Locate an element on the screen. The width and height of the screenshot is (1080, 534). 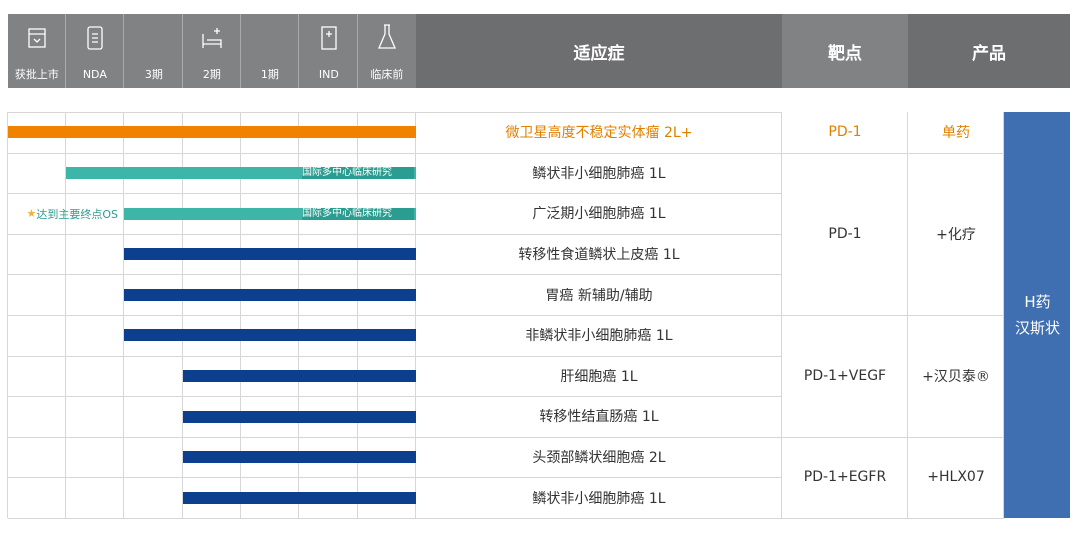
hospital-icon is located at coordinates (329, 37).